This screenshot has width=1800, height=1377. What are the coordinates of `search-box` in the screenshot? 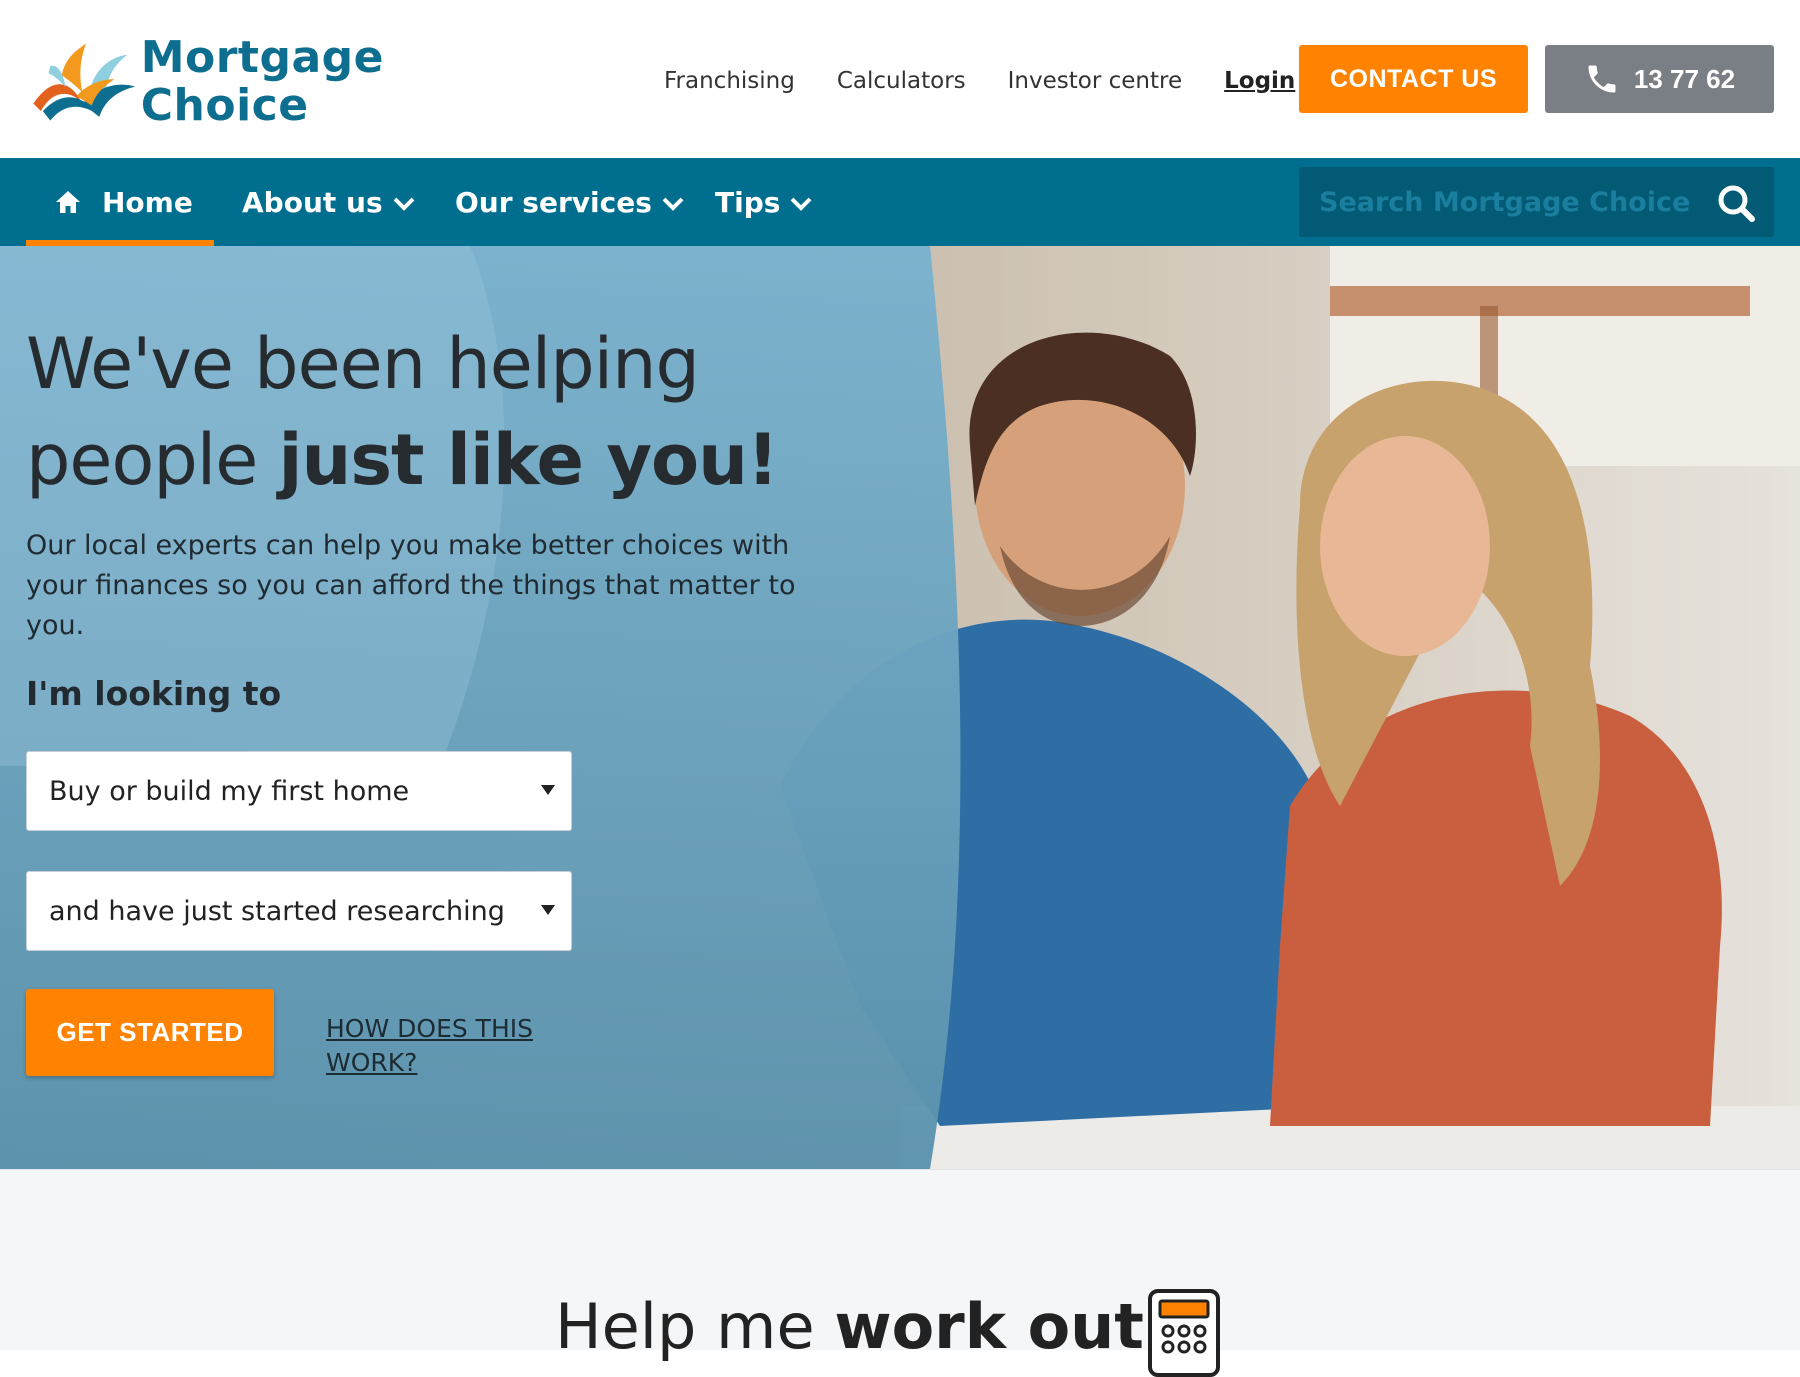 It's located at (1536, 202).